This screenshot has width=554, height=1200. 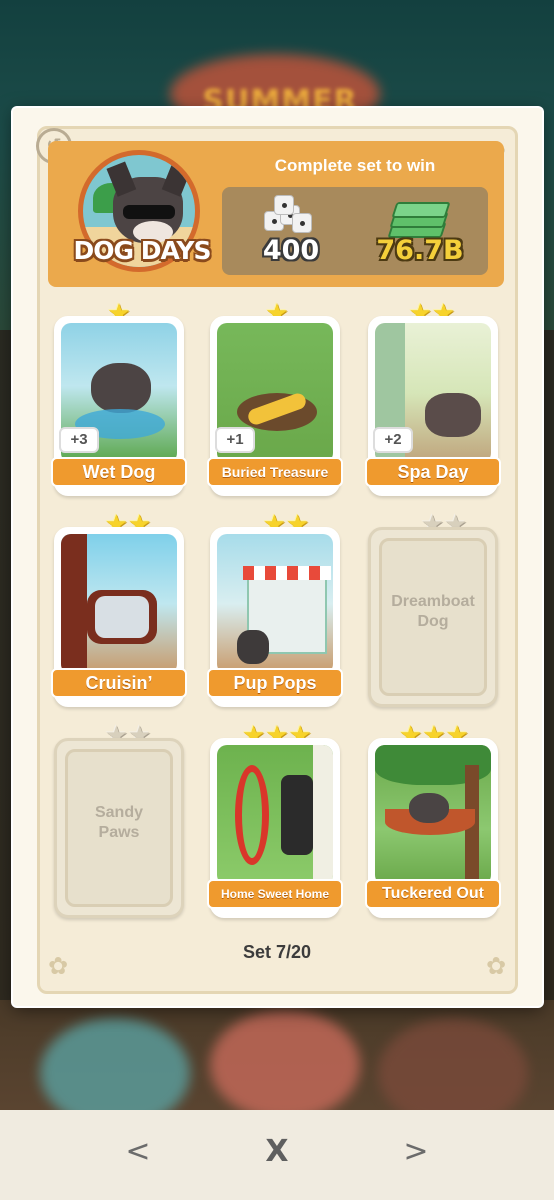 I want to click on reward-caption: Complete set to win, so click(x=355, y=165).